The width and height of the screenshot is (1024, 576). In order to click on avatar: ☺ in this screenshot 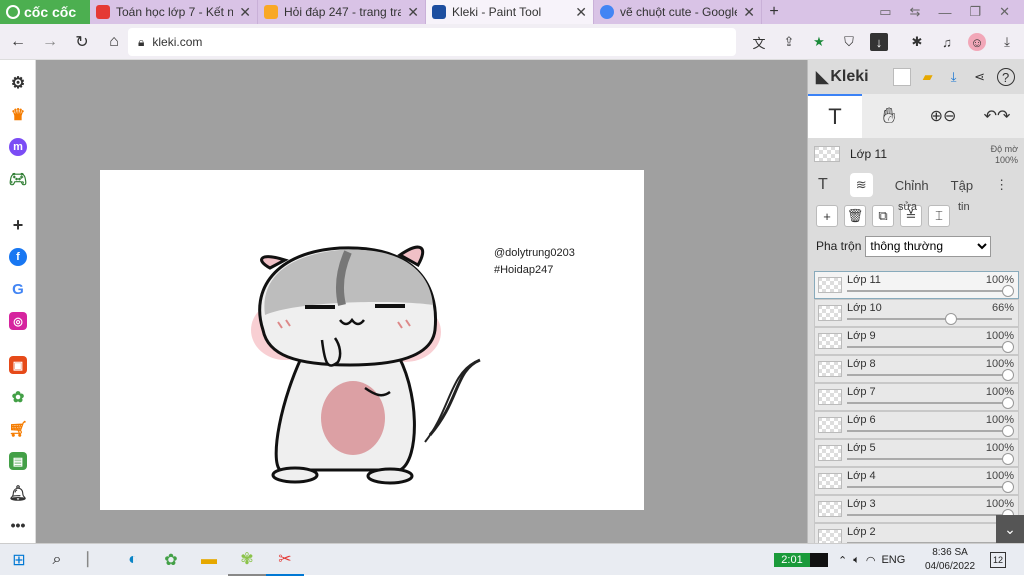, I will do `click(977, 42)`.